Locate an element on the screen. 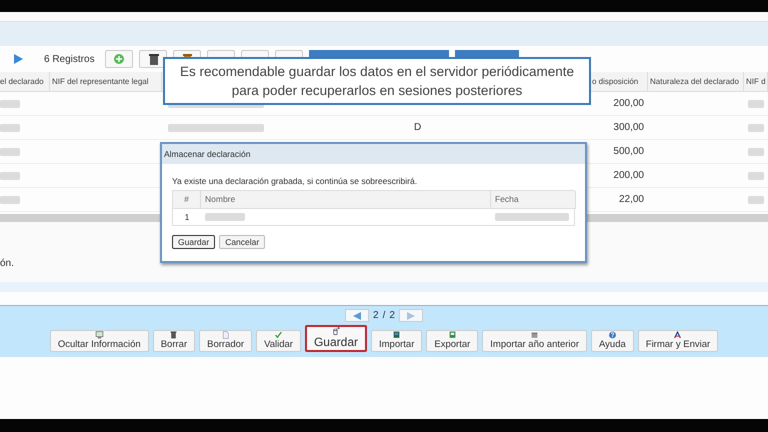 The height and width of the screenshot is (432, 768). action-button: Exportar is located at coordinates (452, 341).